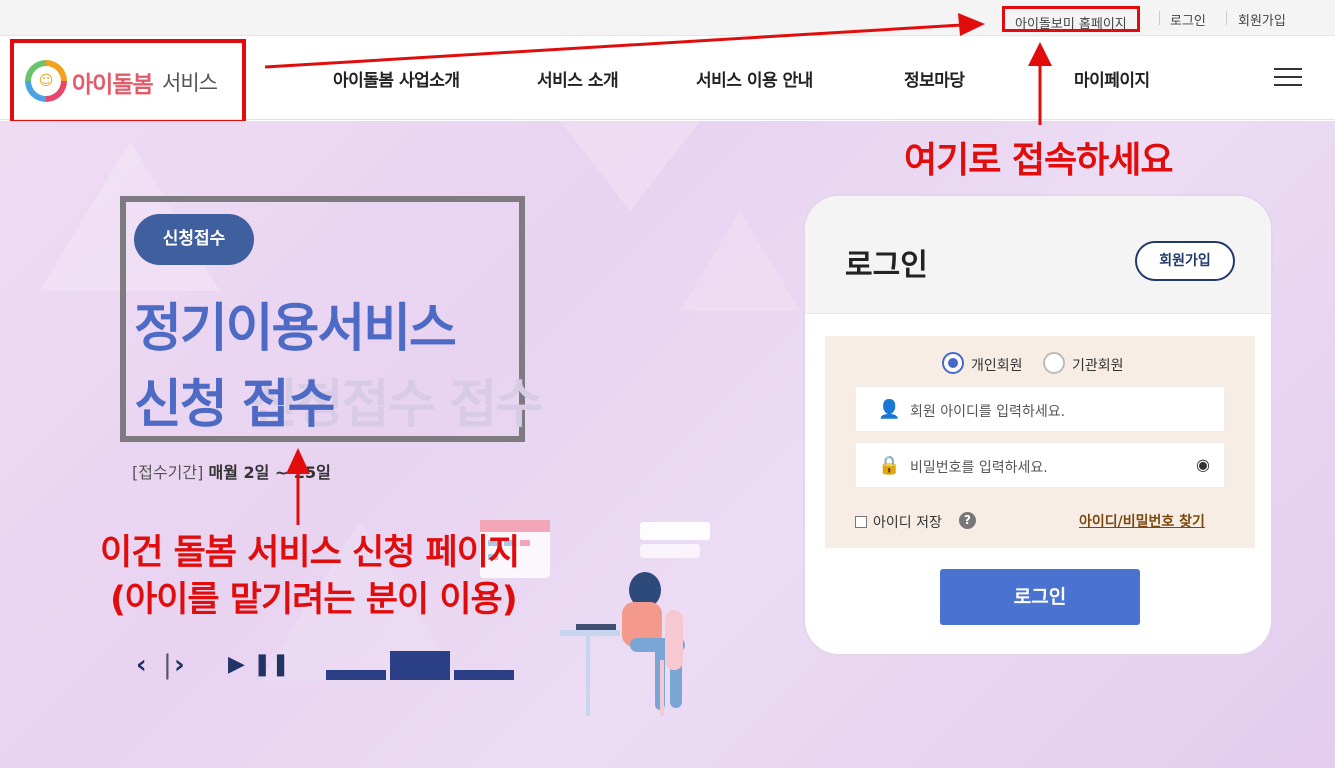 Image resolution: width=1335 pixels, height=768 pixels. I want to click on application-period: [접수기간] 매월 2일 ~ 25일, so click(231, 471).